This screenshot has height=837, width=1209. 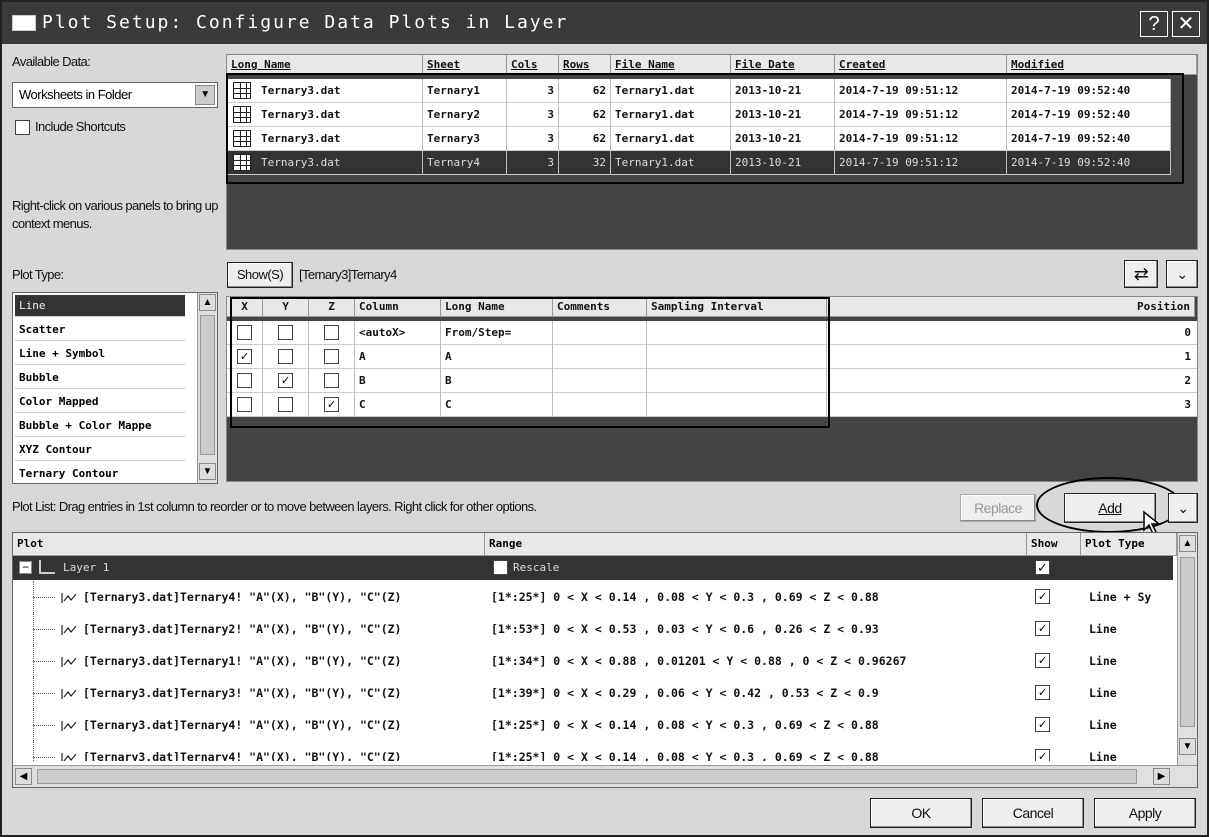 What do you see at coordinates (100, 402) in the screenshot?
I see `plot-type-item: Color Mapped` at bounding box center [100, 402].